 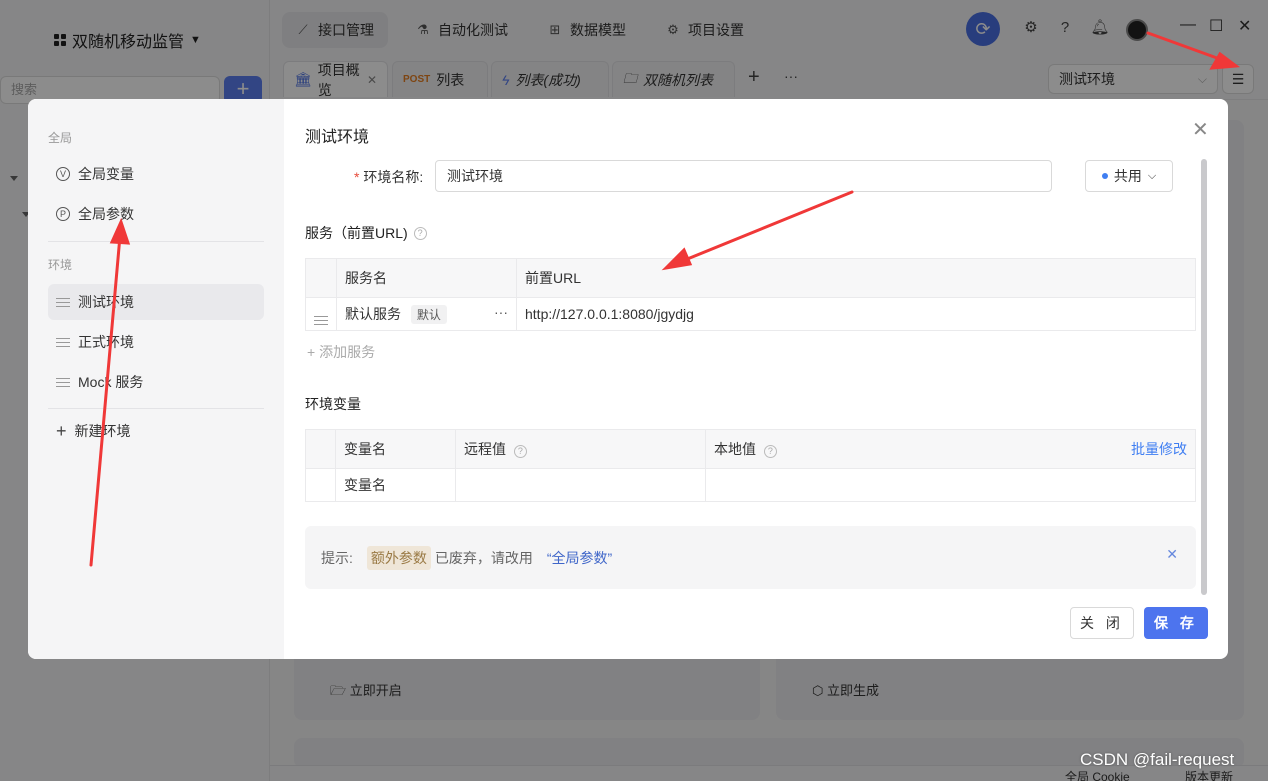 What do you see at coordinates (395, 485) in the screenshot?
I see `variable-name-input: 变量名` at bounding box center [395, 485].